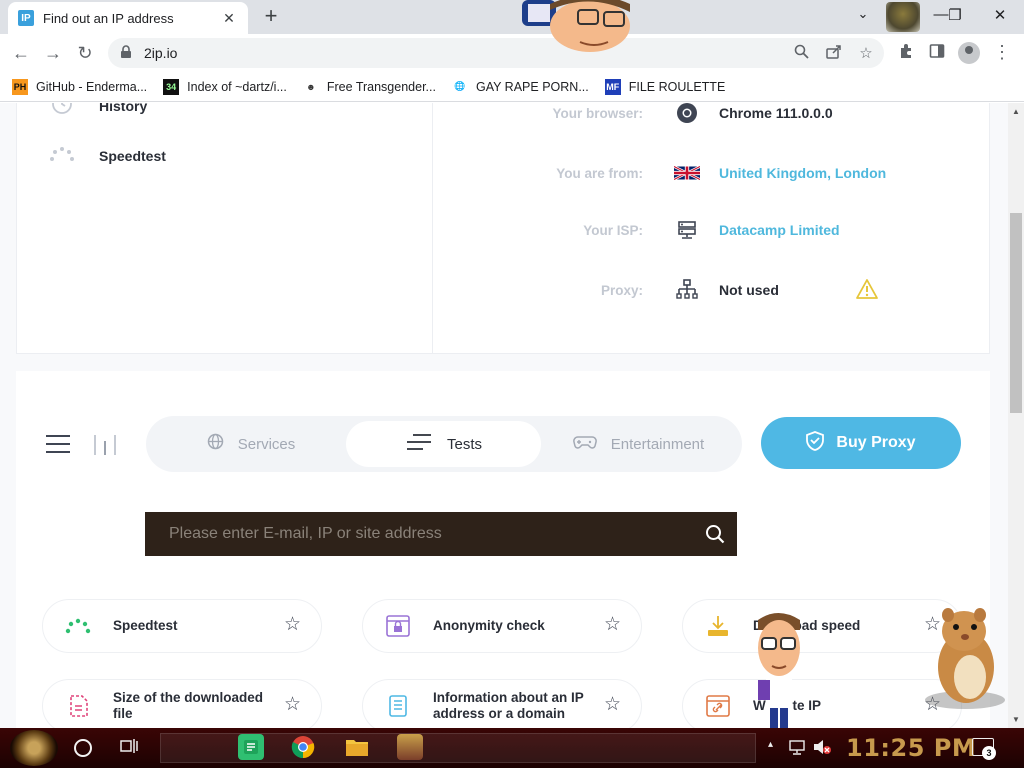  I want to click on info-value: Not used, so click(749, 290).